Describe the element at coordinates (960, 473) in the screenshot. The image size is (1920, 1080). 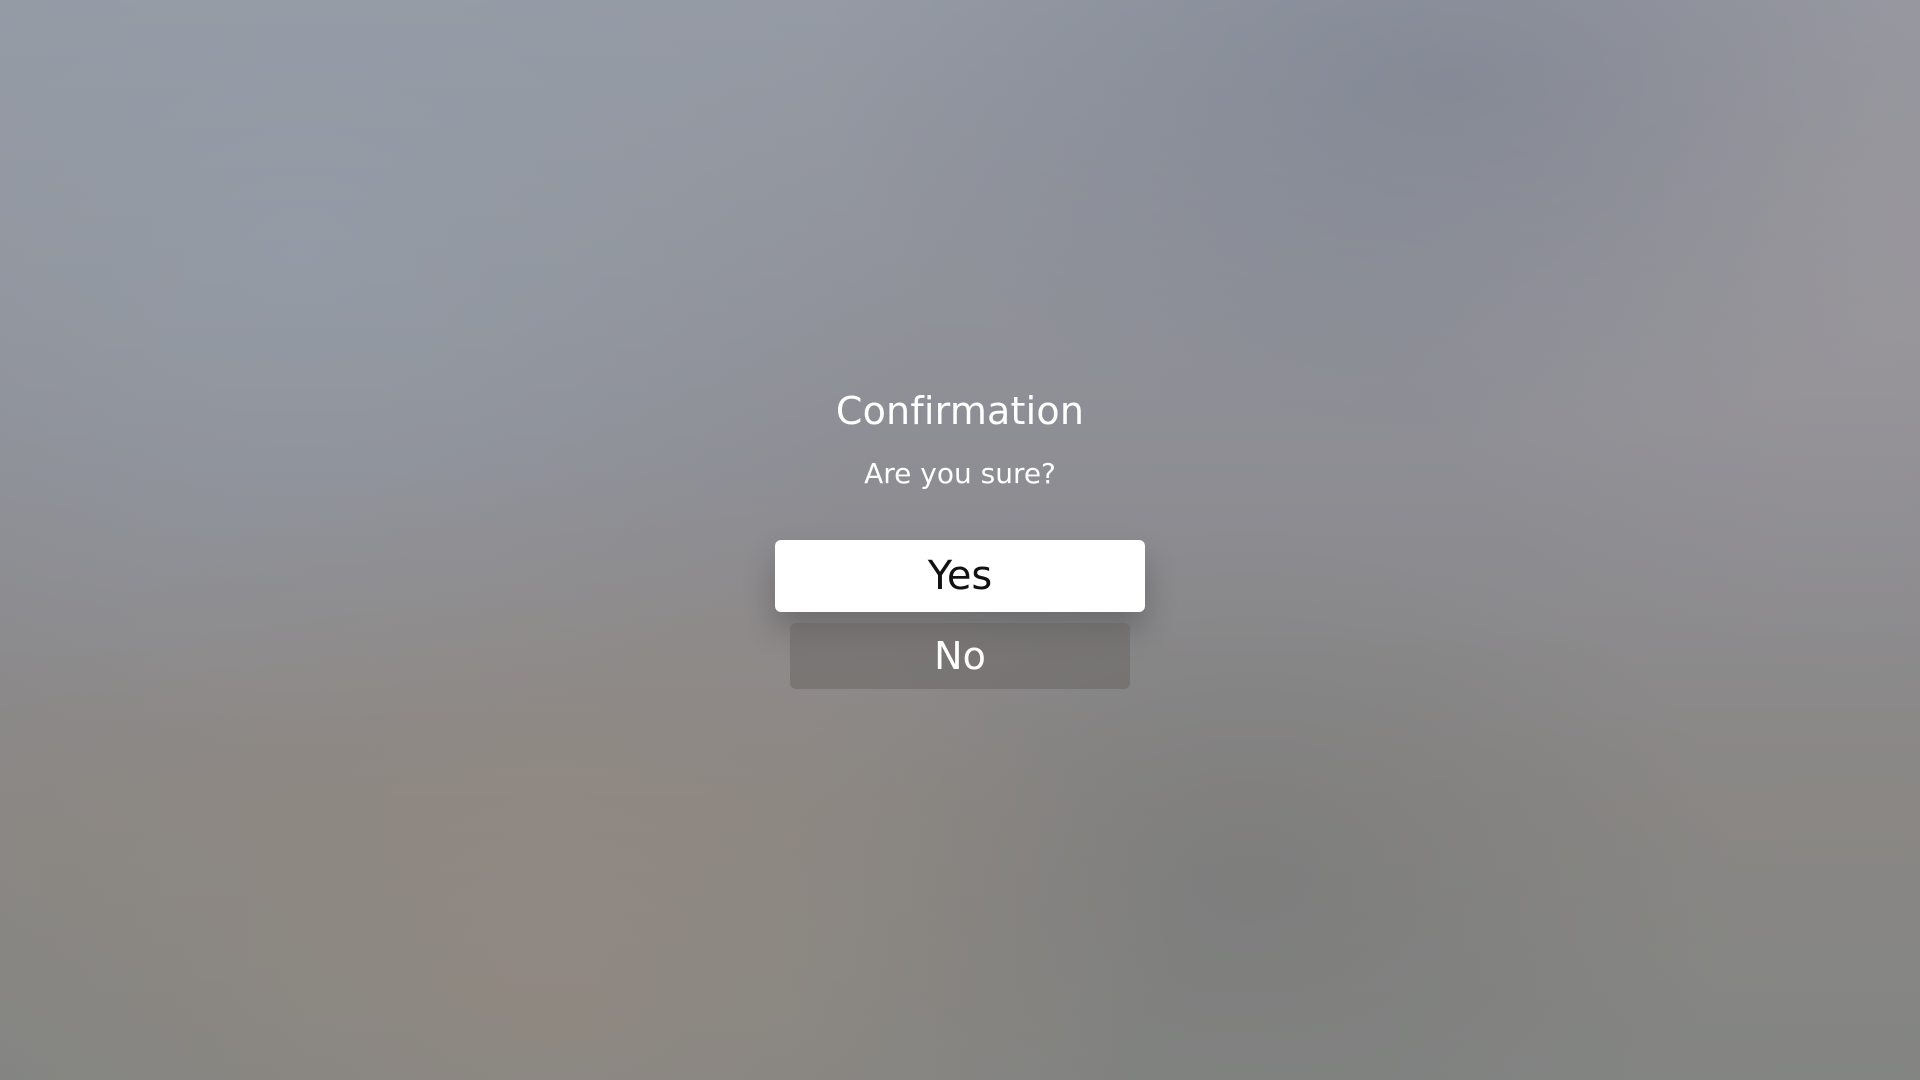
I see `dialog-message: Are you sure?` at that location.